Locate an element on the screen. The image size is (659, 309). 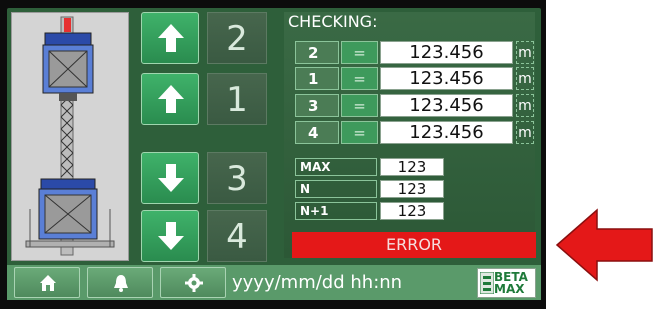
home-icon is located at coordinates (48, 283).